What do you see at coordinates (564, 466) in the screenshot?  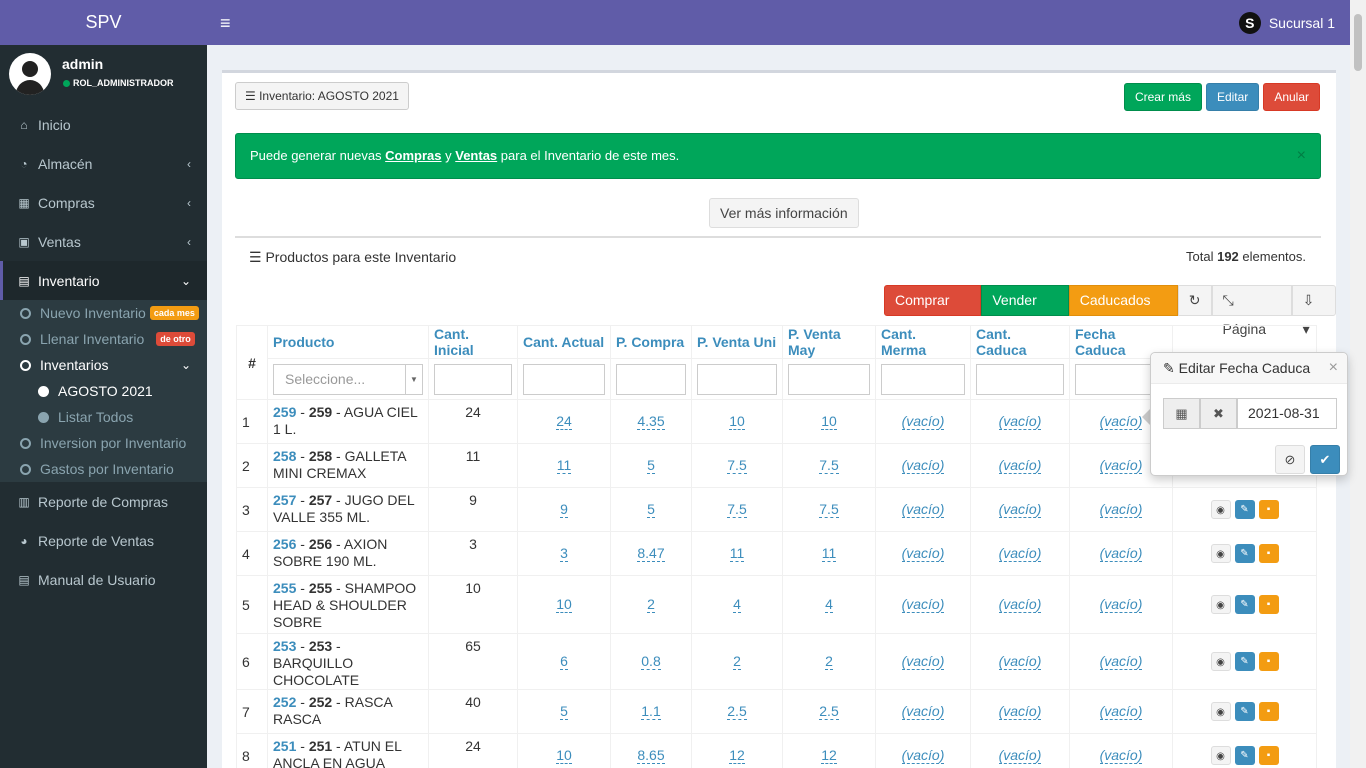 I see `editable-act: 11` at bounding box center [564, 466].